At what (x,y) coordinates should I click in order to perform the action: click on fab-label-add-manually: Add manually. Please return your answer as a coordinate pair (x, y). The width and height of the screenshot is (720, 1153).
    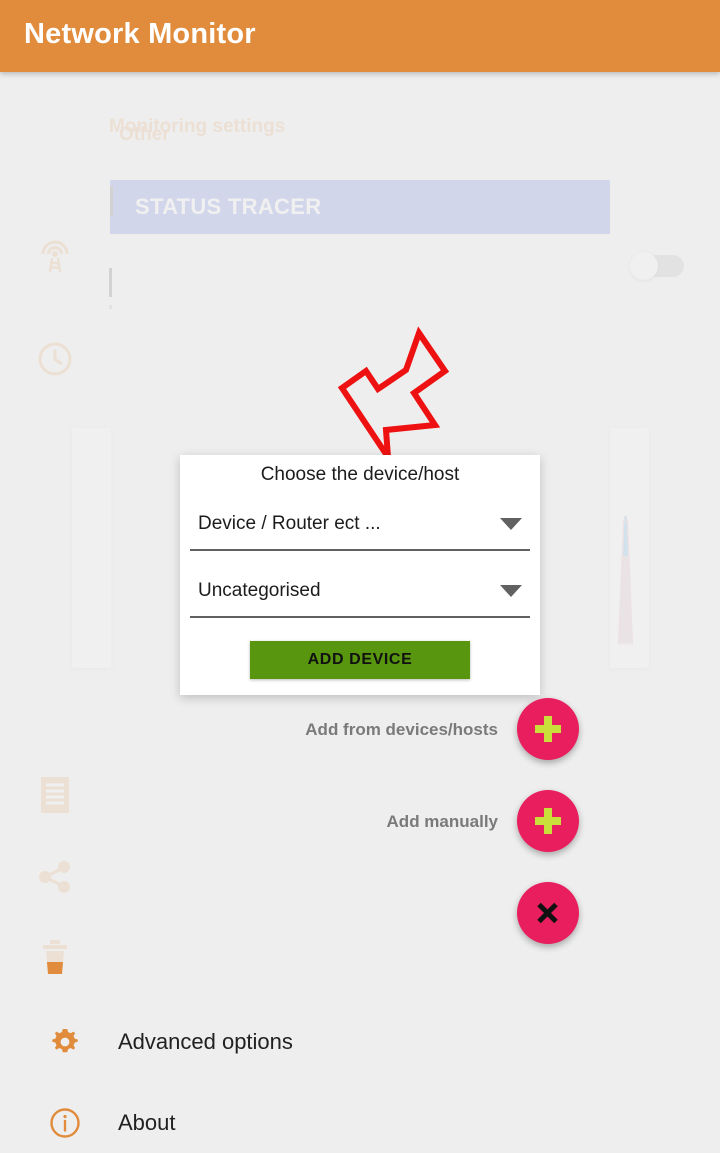
    Looking at the image, I should click on (442, 822).